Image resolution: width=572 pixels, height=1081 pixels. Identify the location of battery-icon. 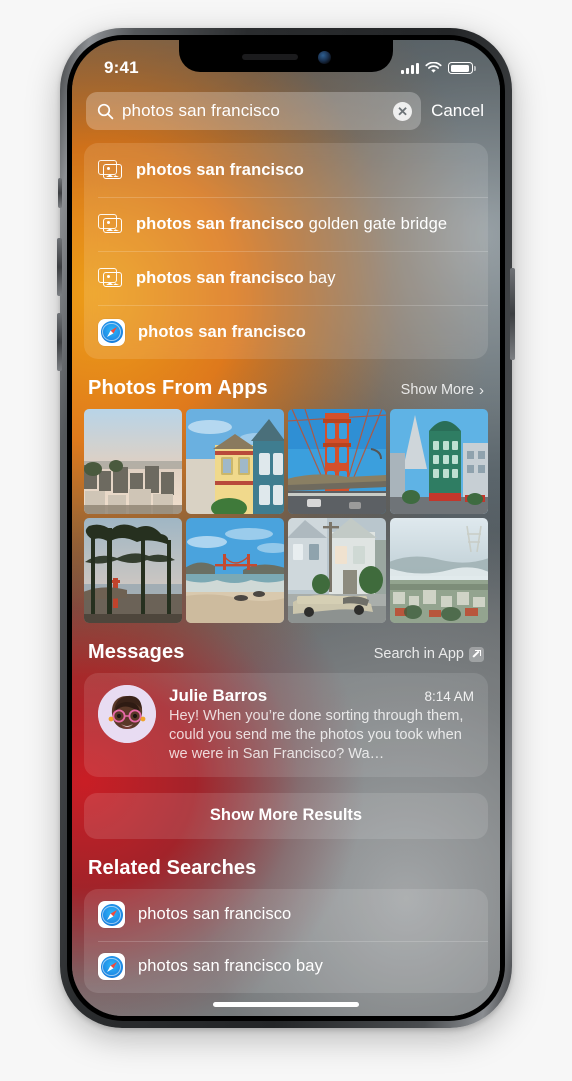
(462, 68).